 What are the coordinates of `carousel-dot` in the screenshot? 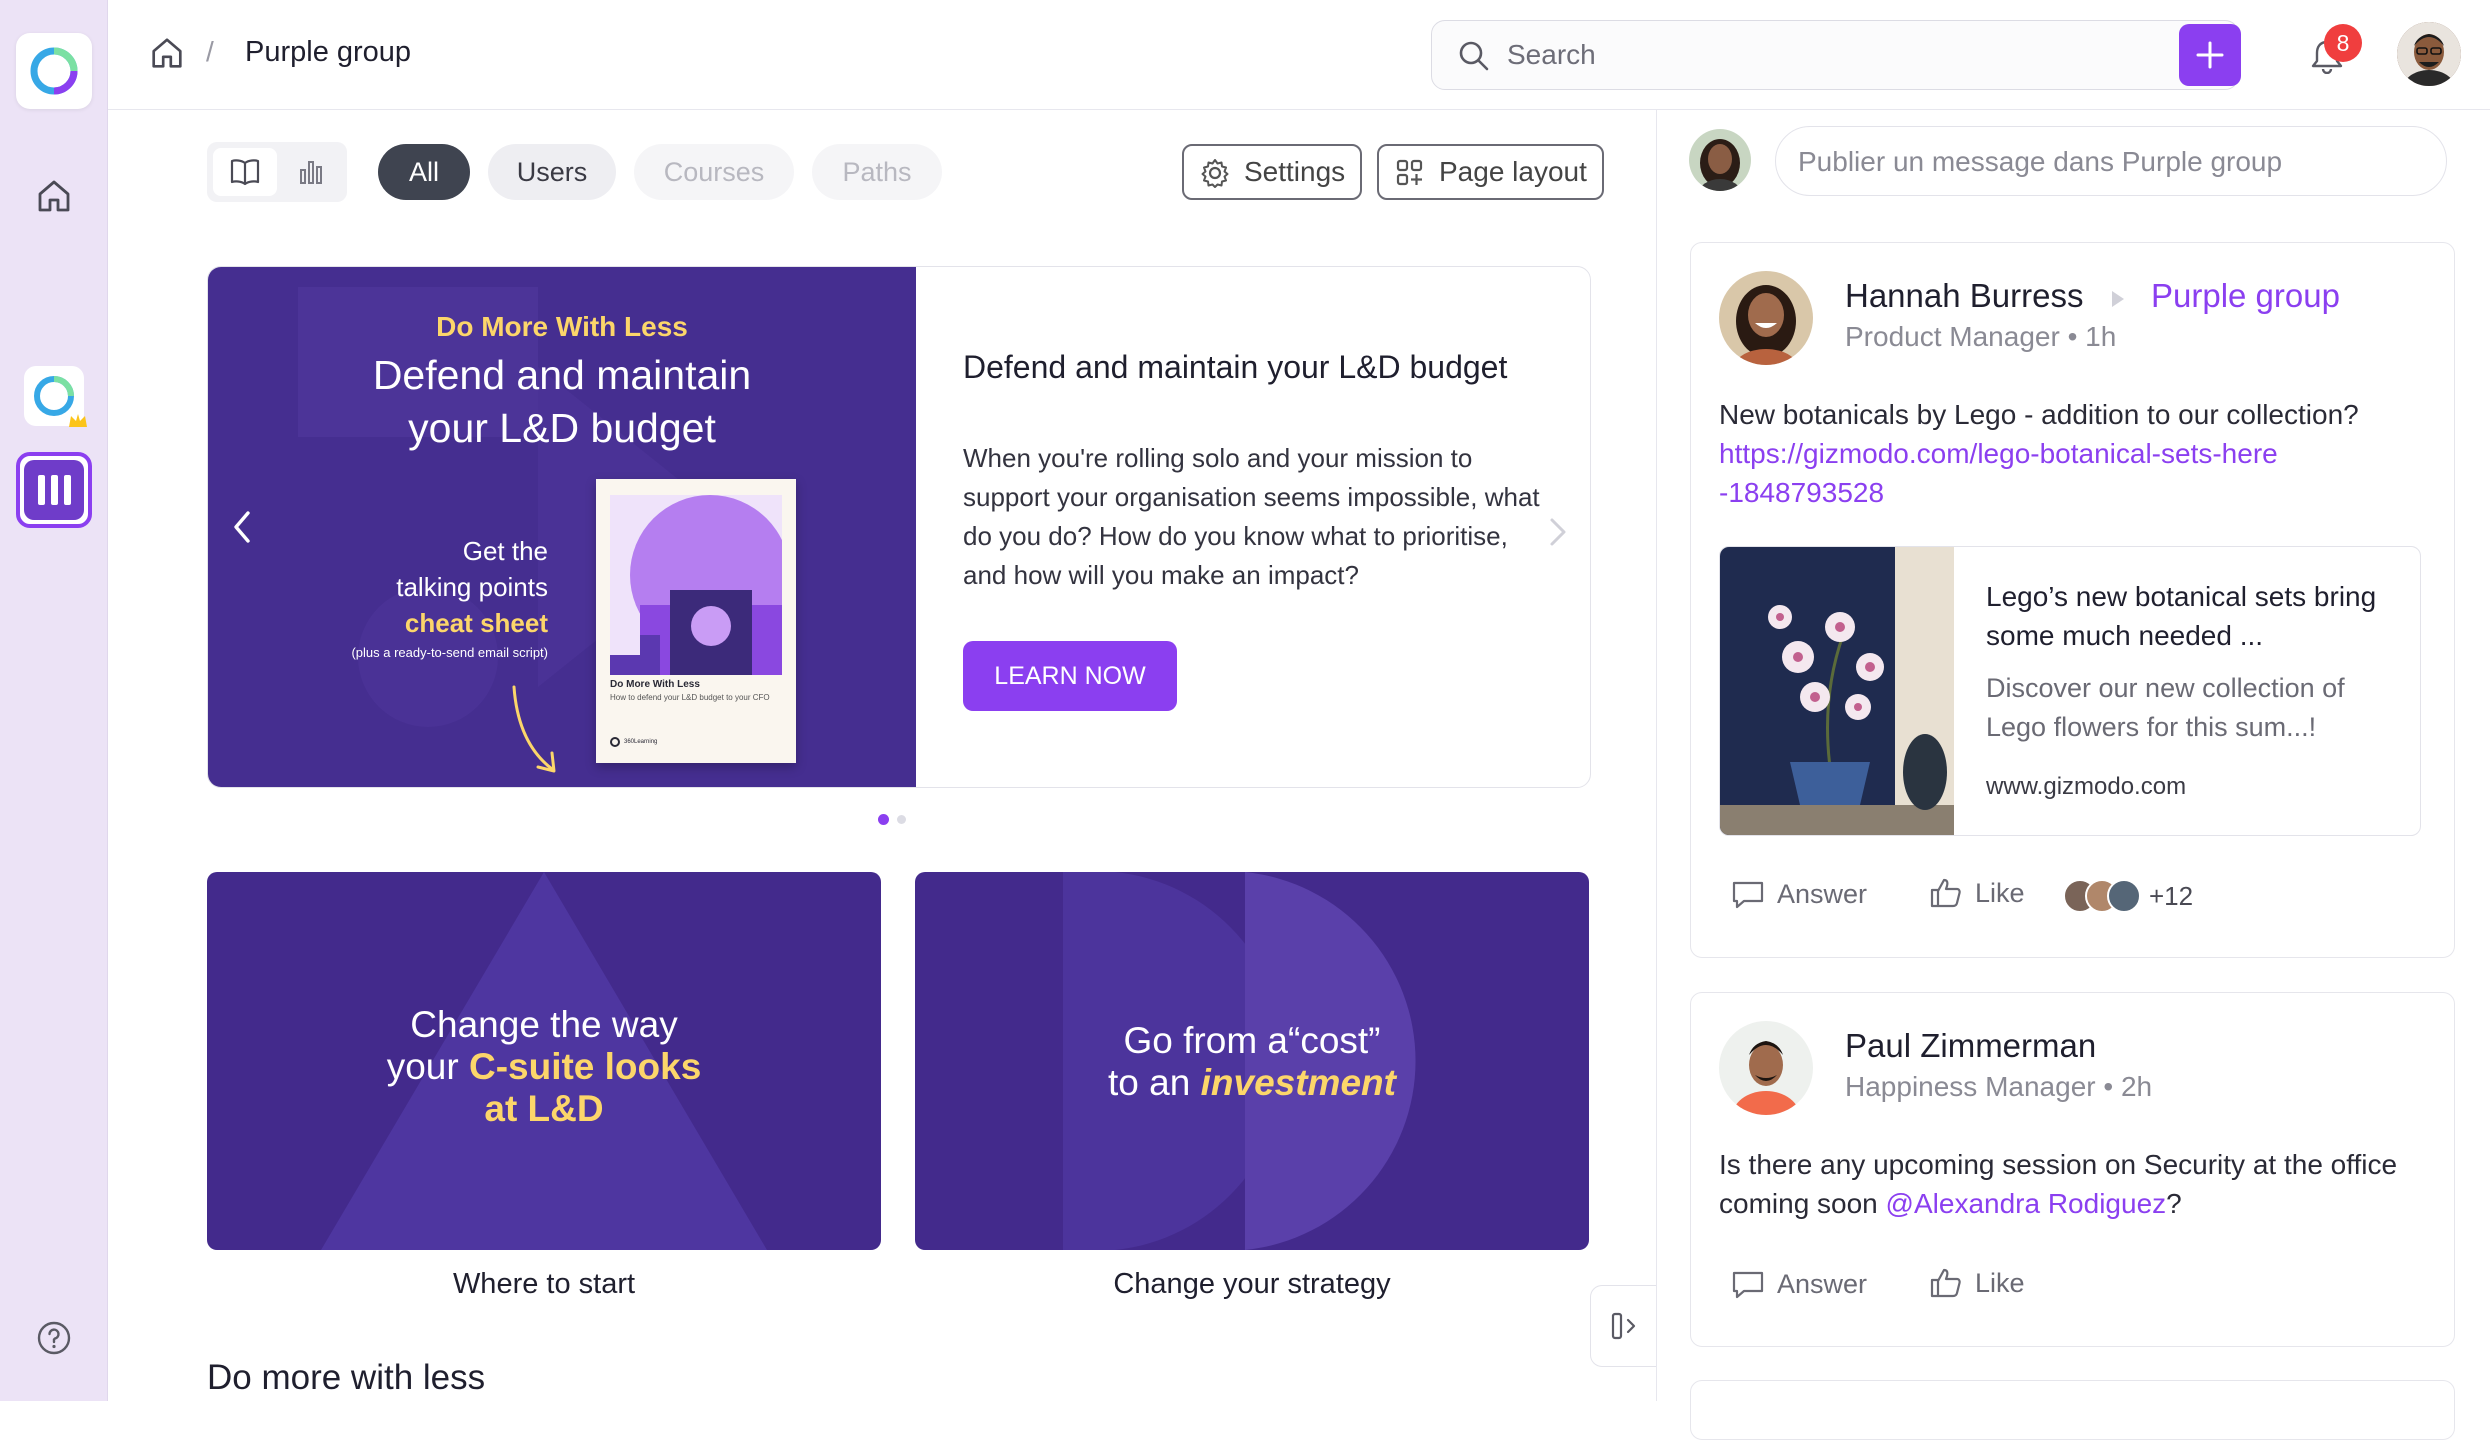 It's located at (901, 819).